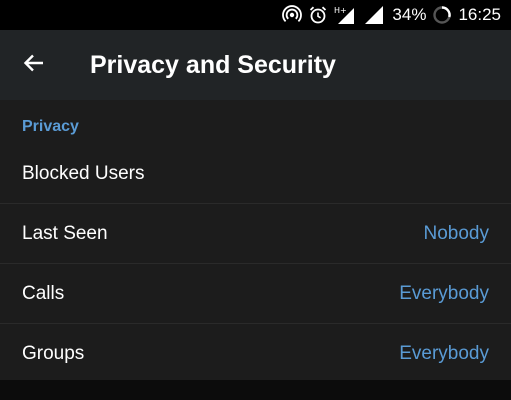 This screenshot has height=400, width=511. Describe the element at coordinates (213, 65) in the screenshot. I see `page-title: Privacy and Security` at that location.